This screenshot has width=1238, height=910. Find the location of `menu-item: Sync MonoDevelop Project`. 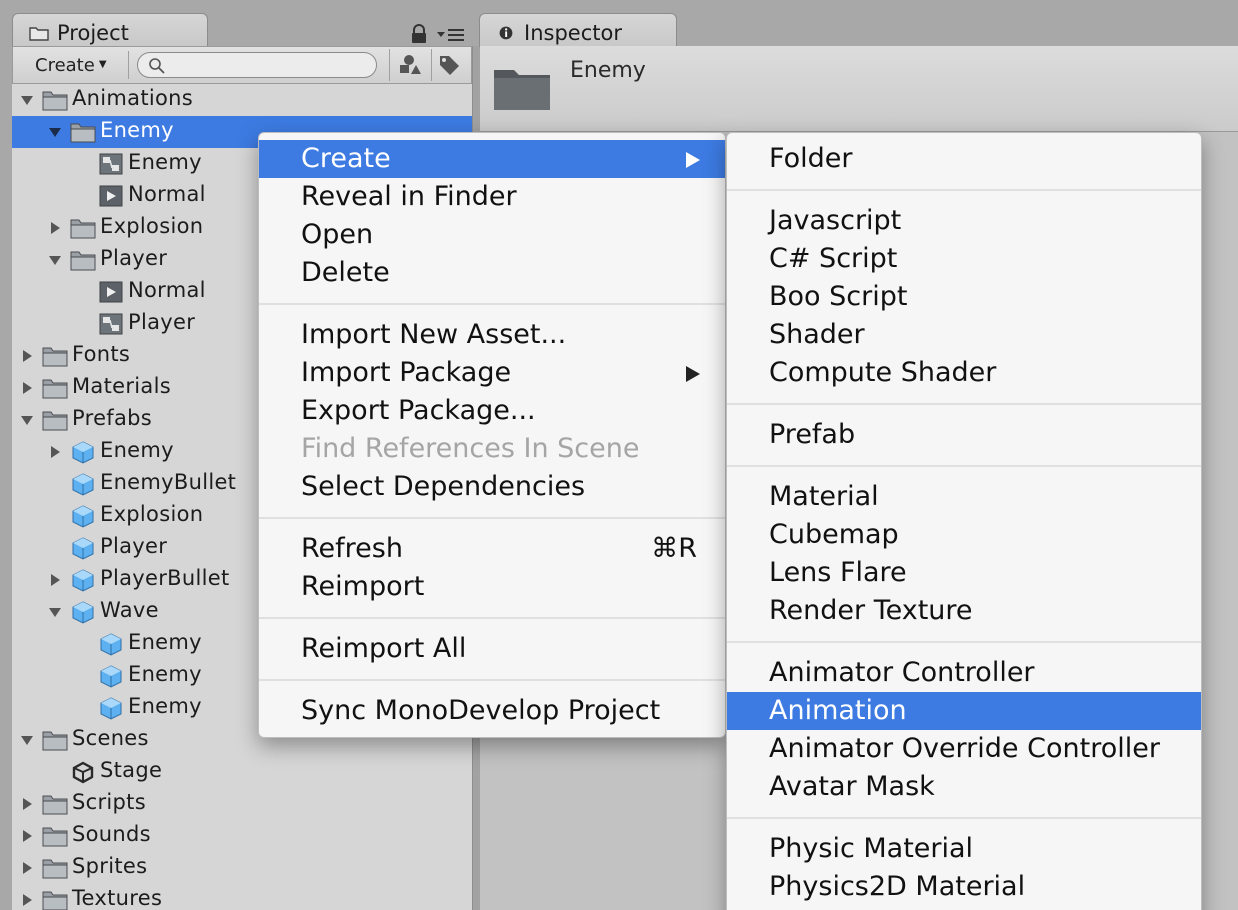

menu-item: Sync MonoDevelop Project is located at coordinates (492, 711).